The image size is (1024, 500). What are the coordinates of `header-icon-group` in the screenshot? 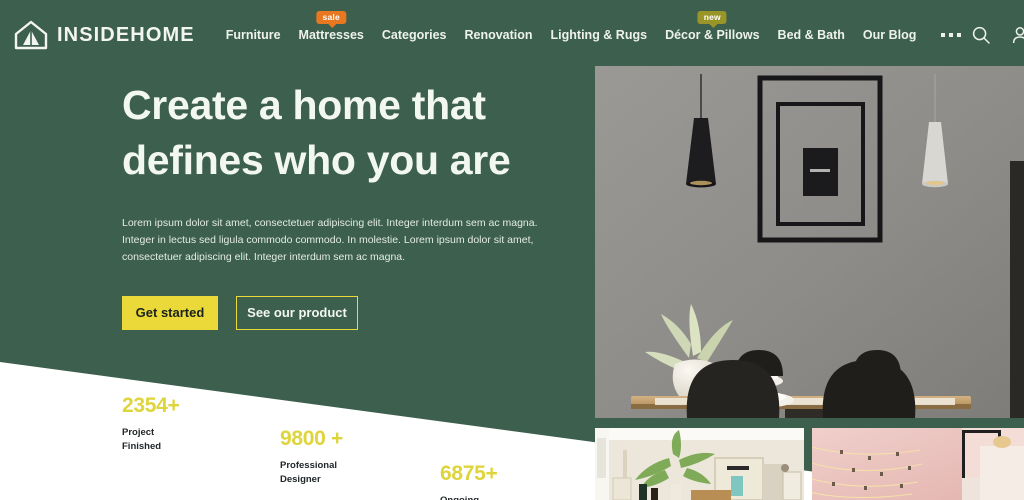 It's located at (997, 35).